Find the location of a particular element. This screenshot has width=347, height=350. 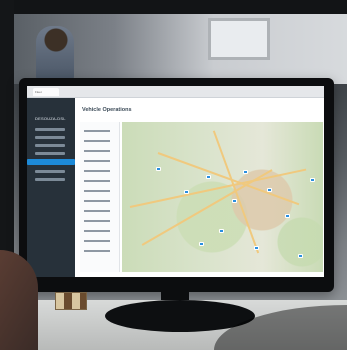

sidebar-item-settings is located at coordinates (50, 171).